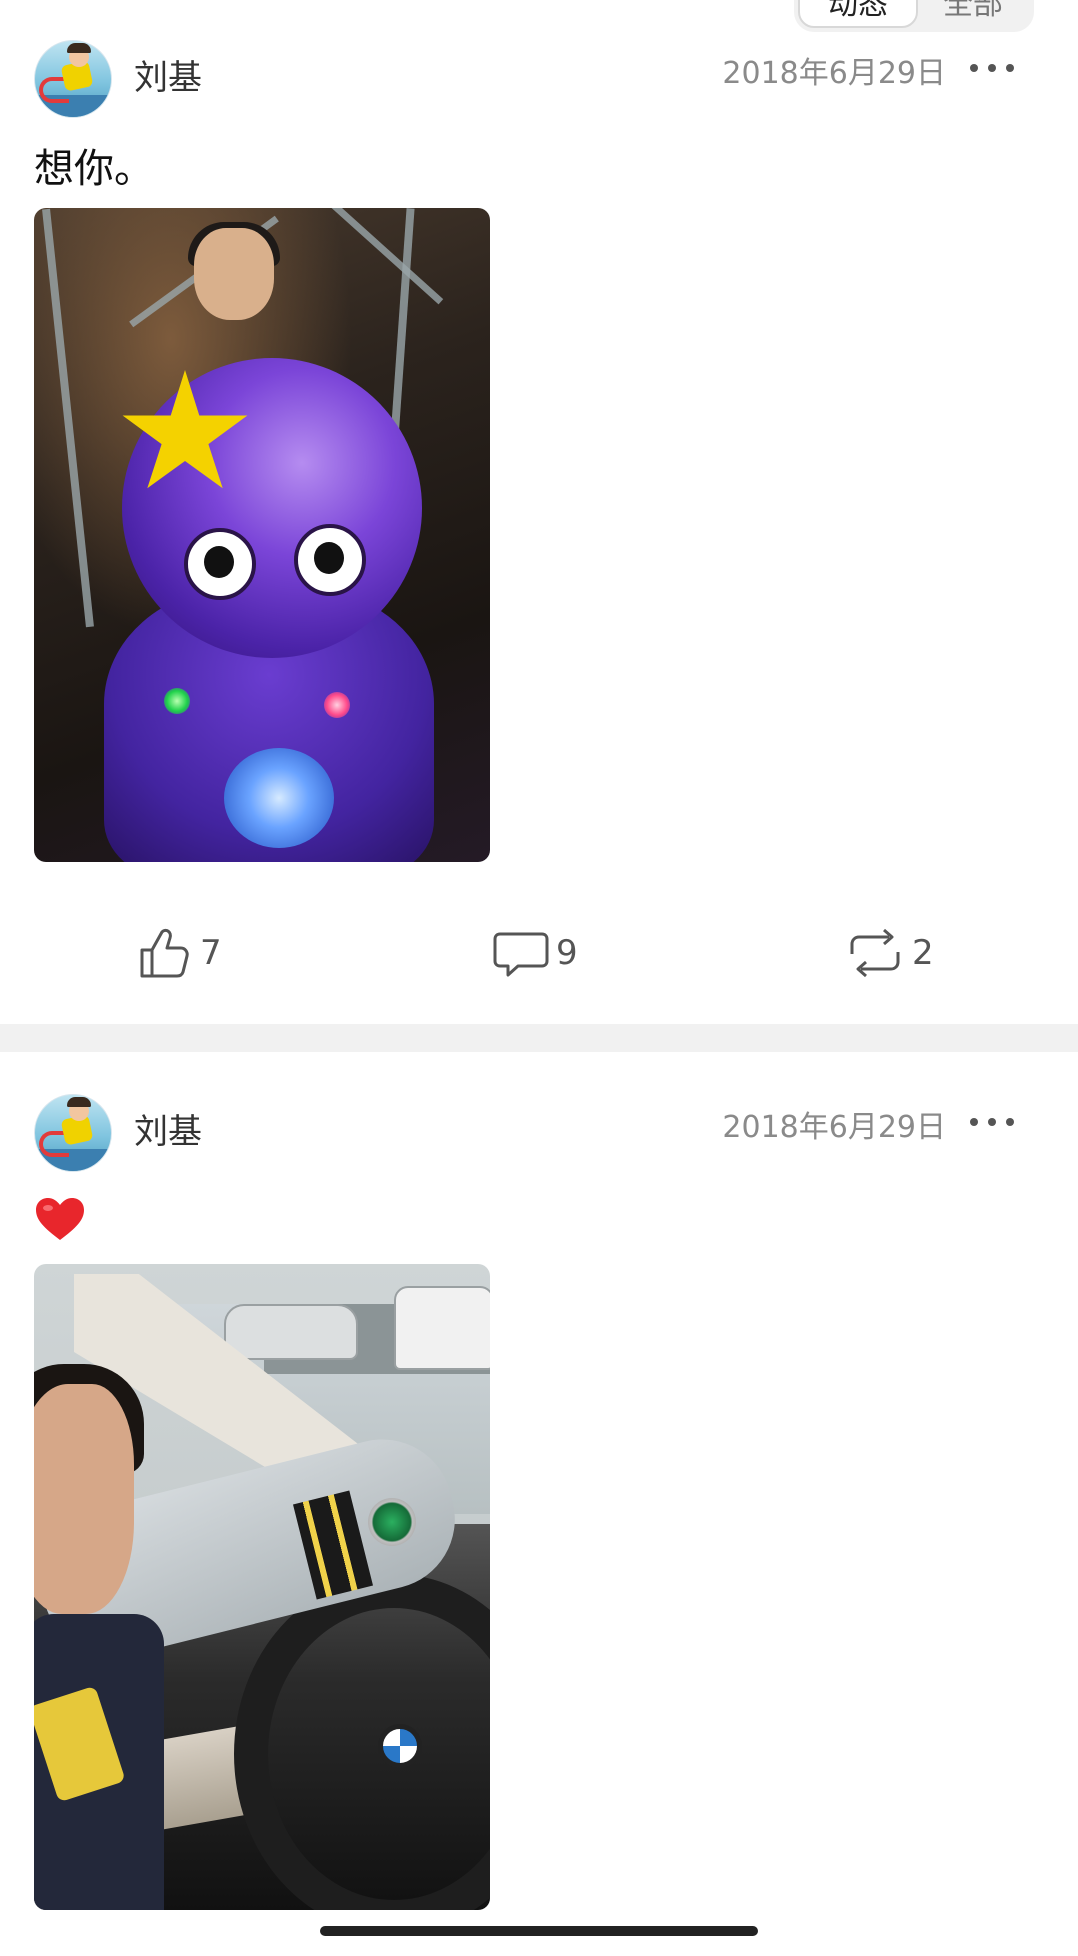  Describe the element at coordinates (567, 953) in the screenshot. I see `comment-count: 9` at that location.